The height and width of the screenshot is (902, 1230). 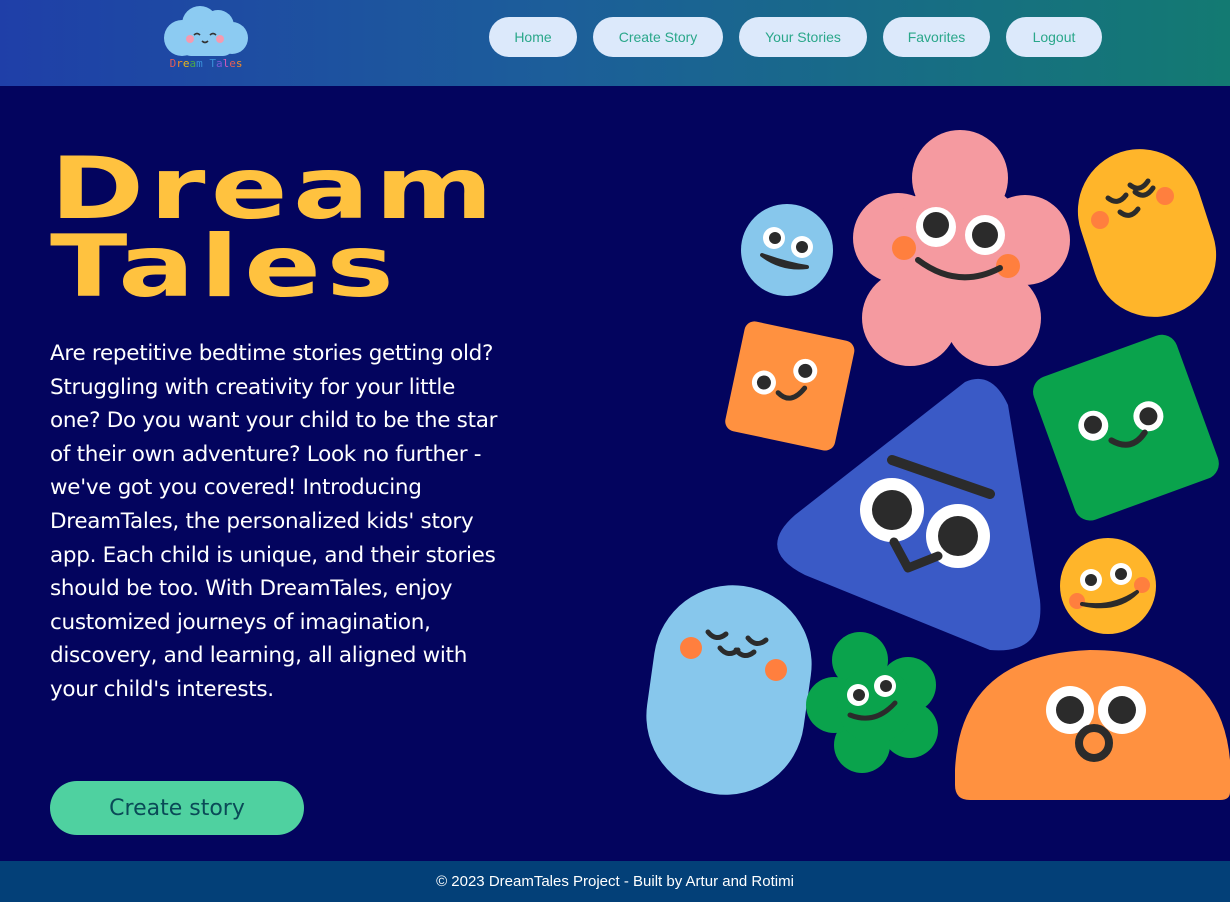 I want to click on logo-letter: s, so click(x=239, y=63).